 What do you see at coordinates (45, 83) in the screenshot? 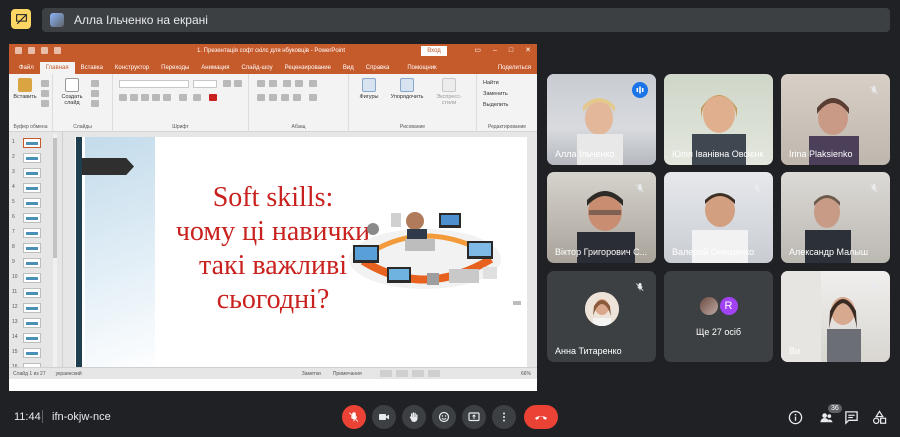
I see `cut-icon` at bounding box center [45, 83].